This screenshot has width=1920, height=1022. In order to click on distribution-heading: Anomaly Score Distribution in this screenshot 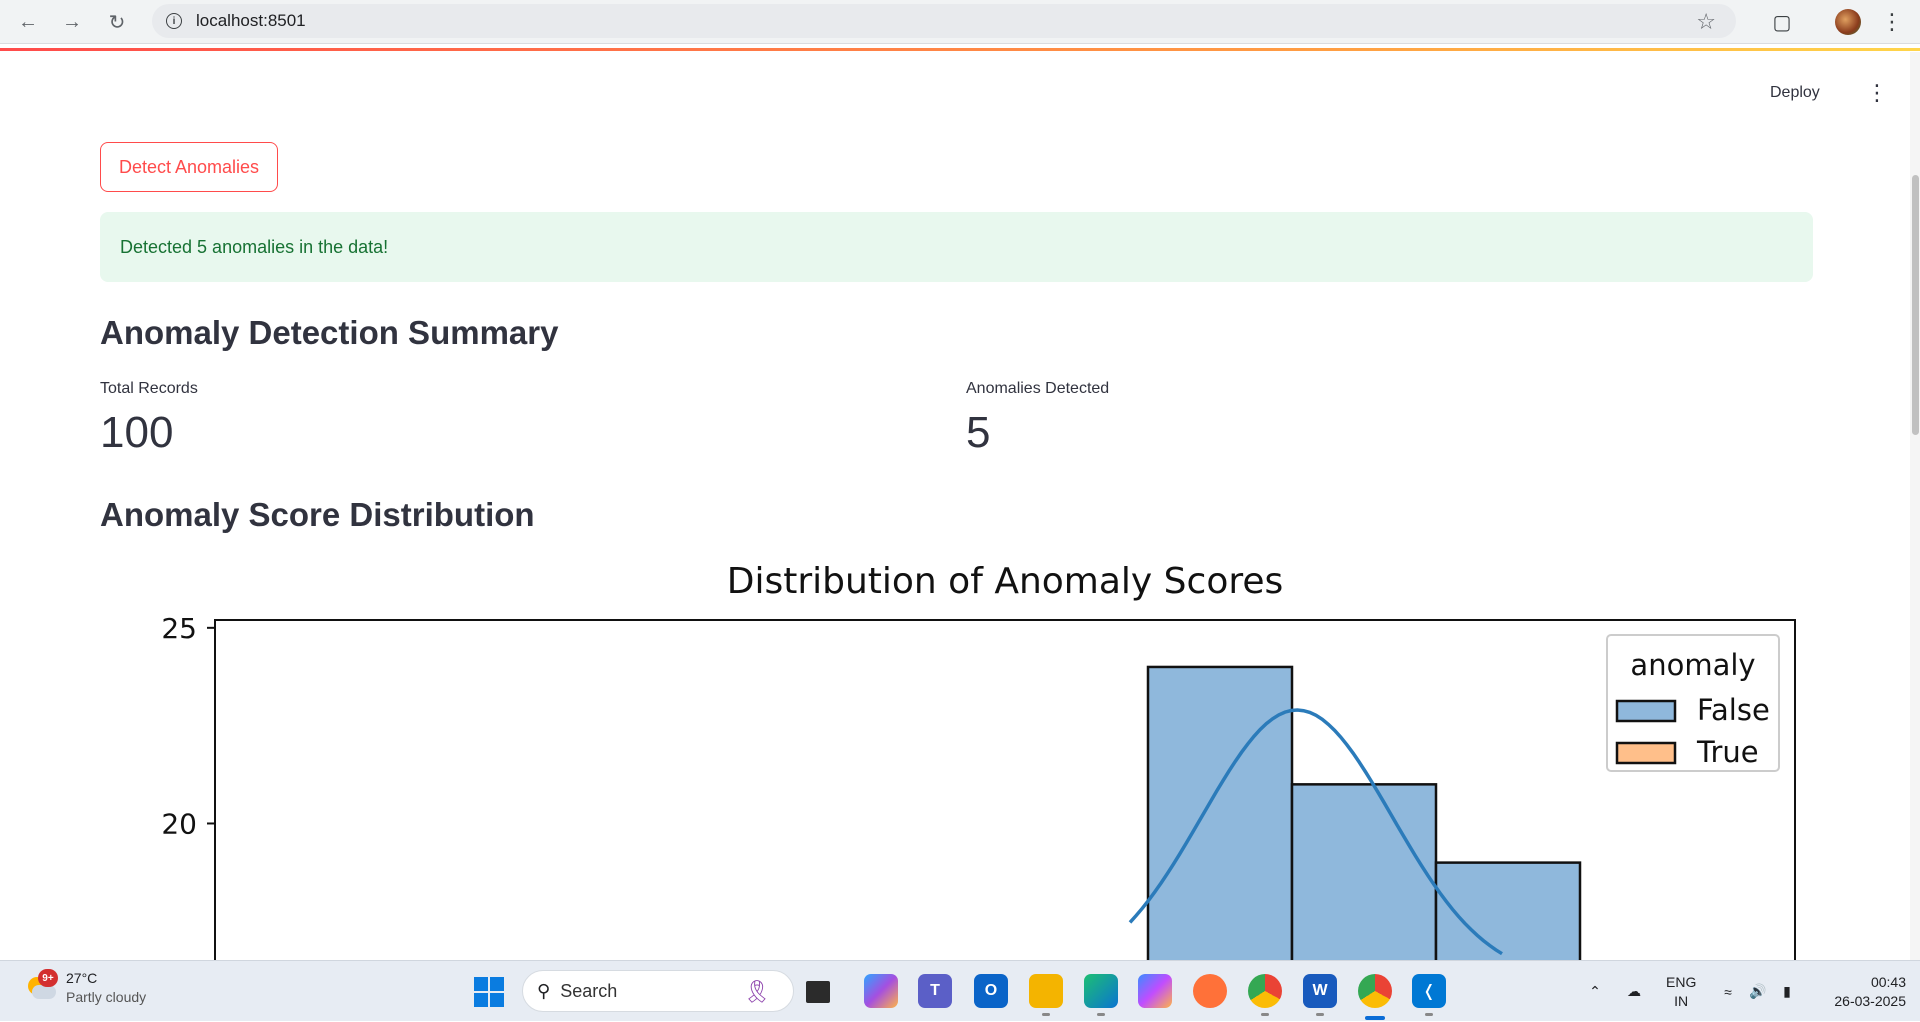, I will do `click(317, 514)`.